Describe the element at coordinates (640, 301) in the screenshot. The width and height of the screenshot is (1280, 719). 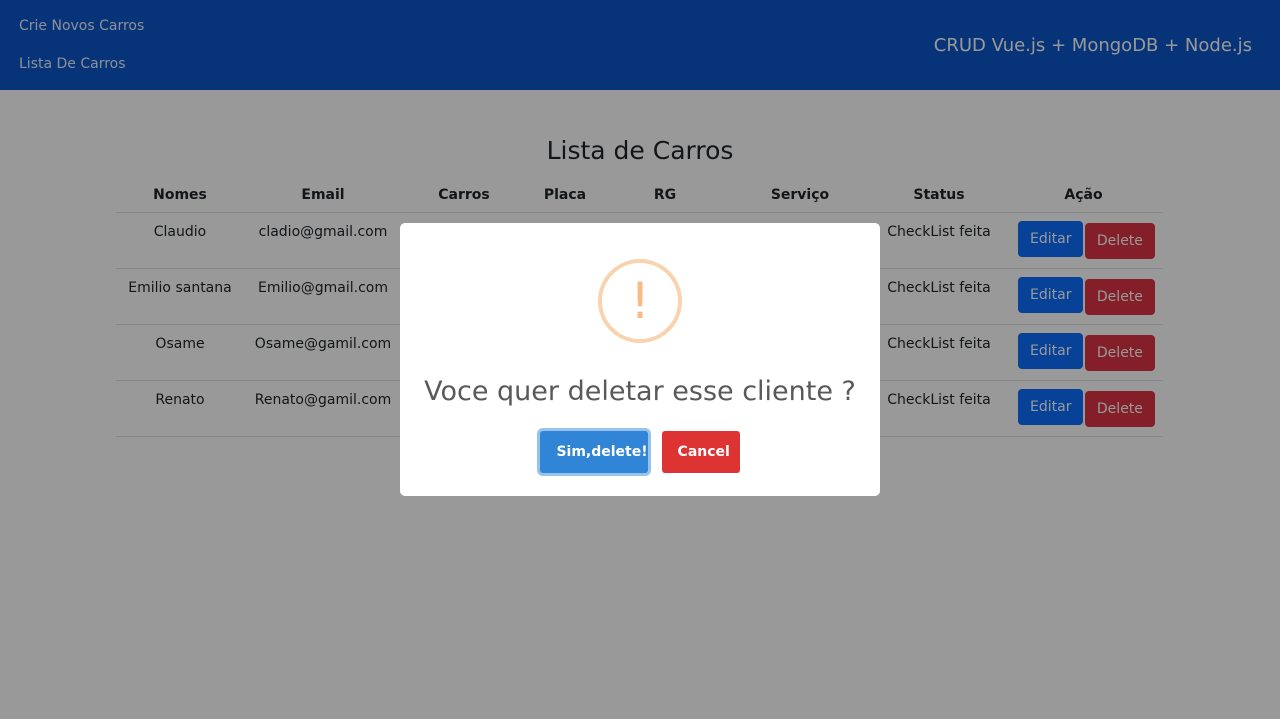
I see `warning-icon: !` at that location.